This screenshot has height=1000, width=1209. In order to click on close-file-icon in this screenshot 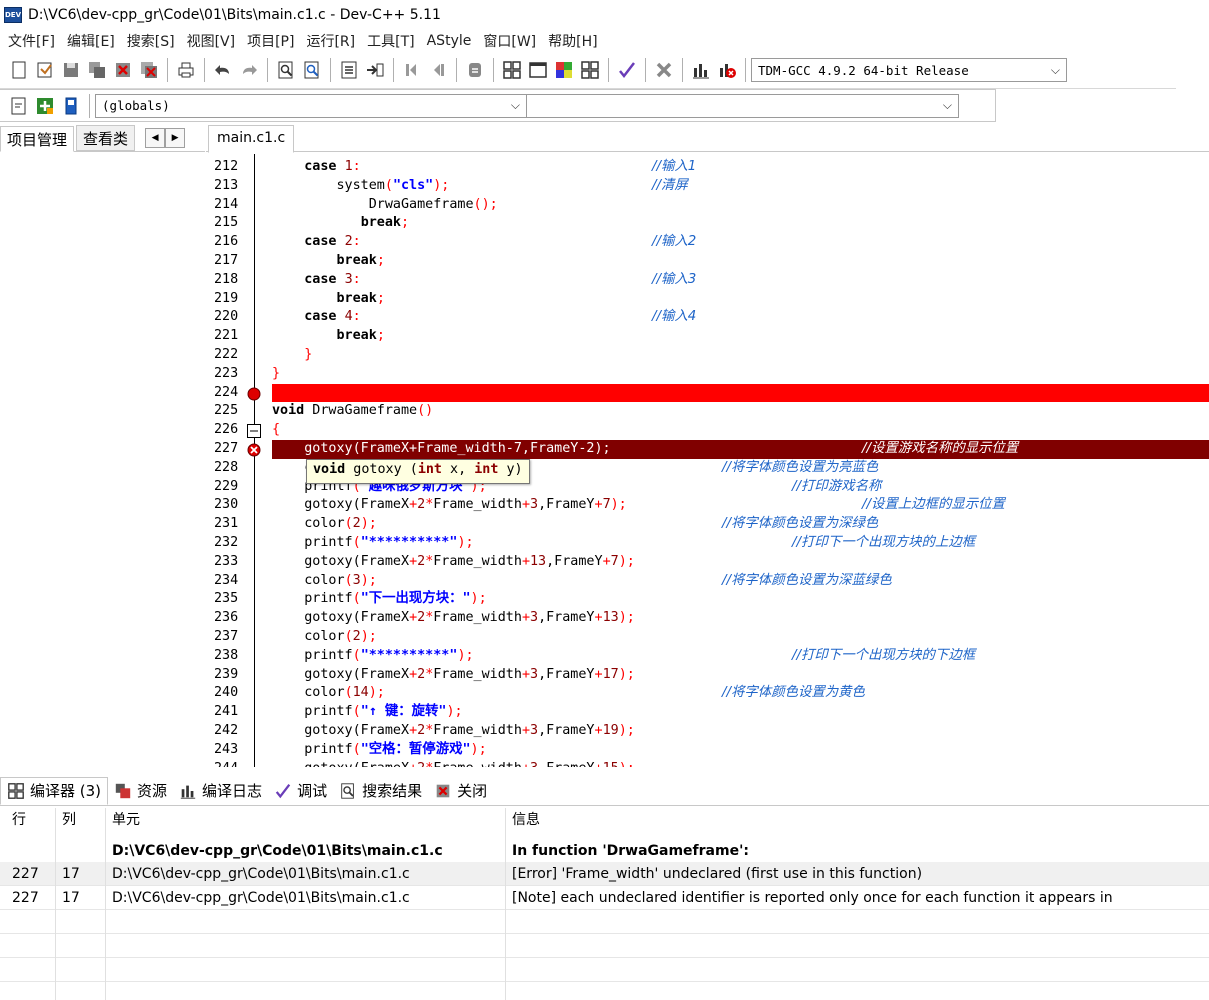, I will do `click(123, 70)`.